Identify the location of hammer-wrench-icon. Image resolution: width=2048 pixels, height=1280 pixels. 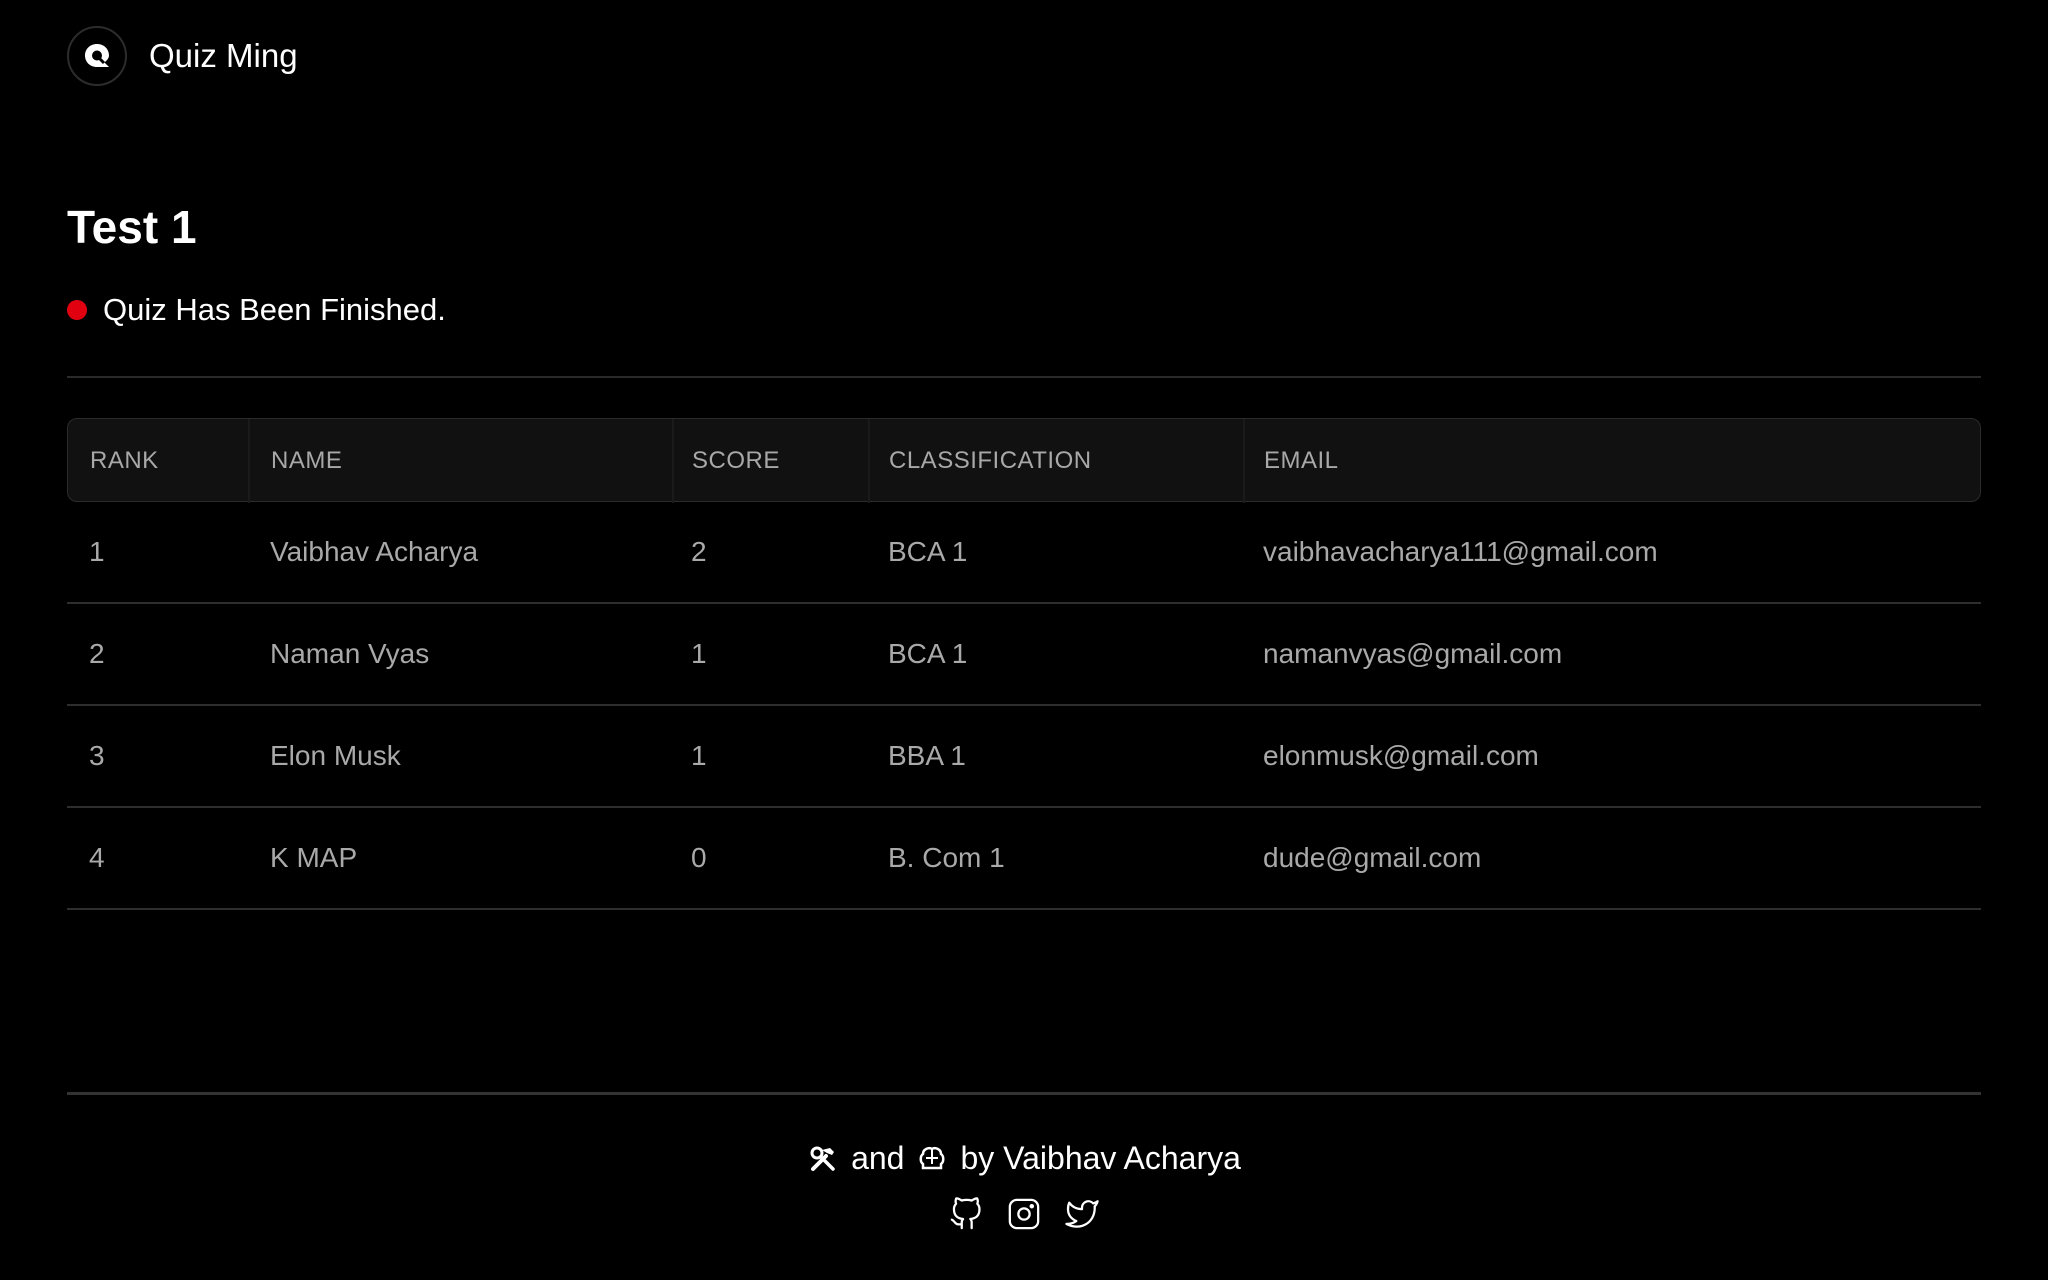
(823, 1159).